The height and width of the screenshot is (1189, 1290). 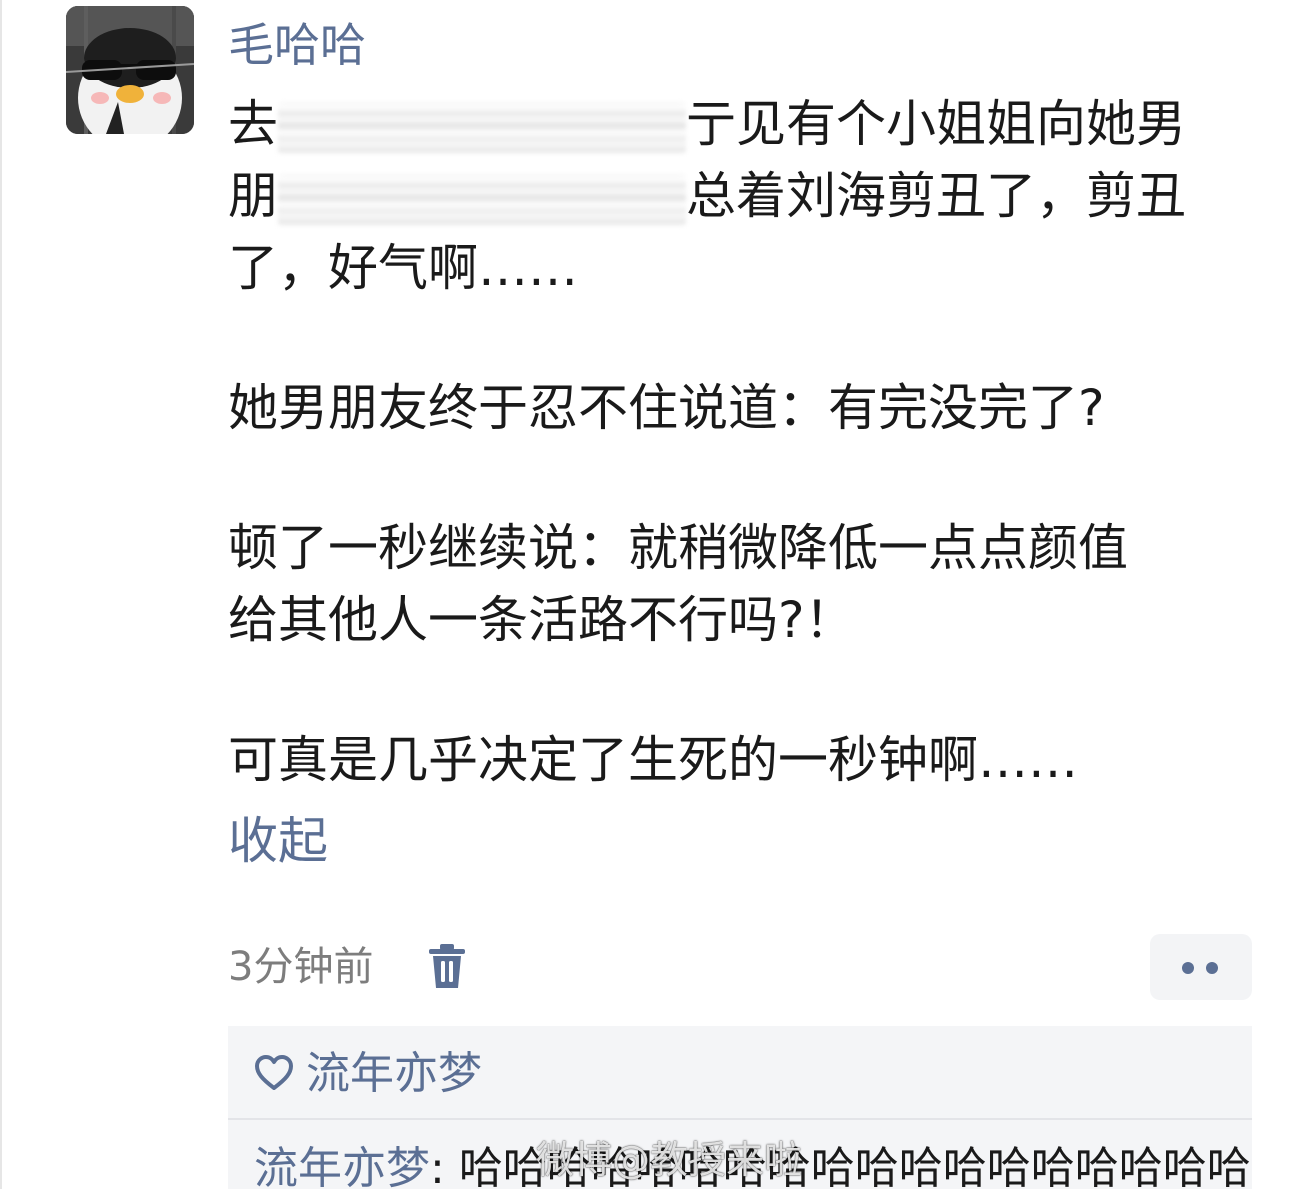 I want to click on divider, so click(x=740, y=1119).